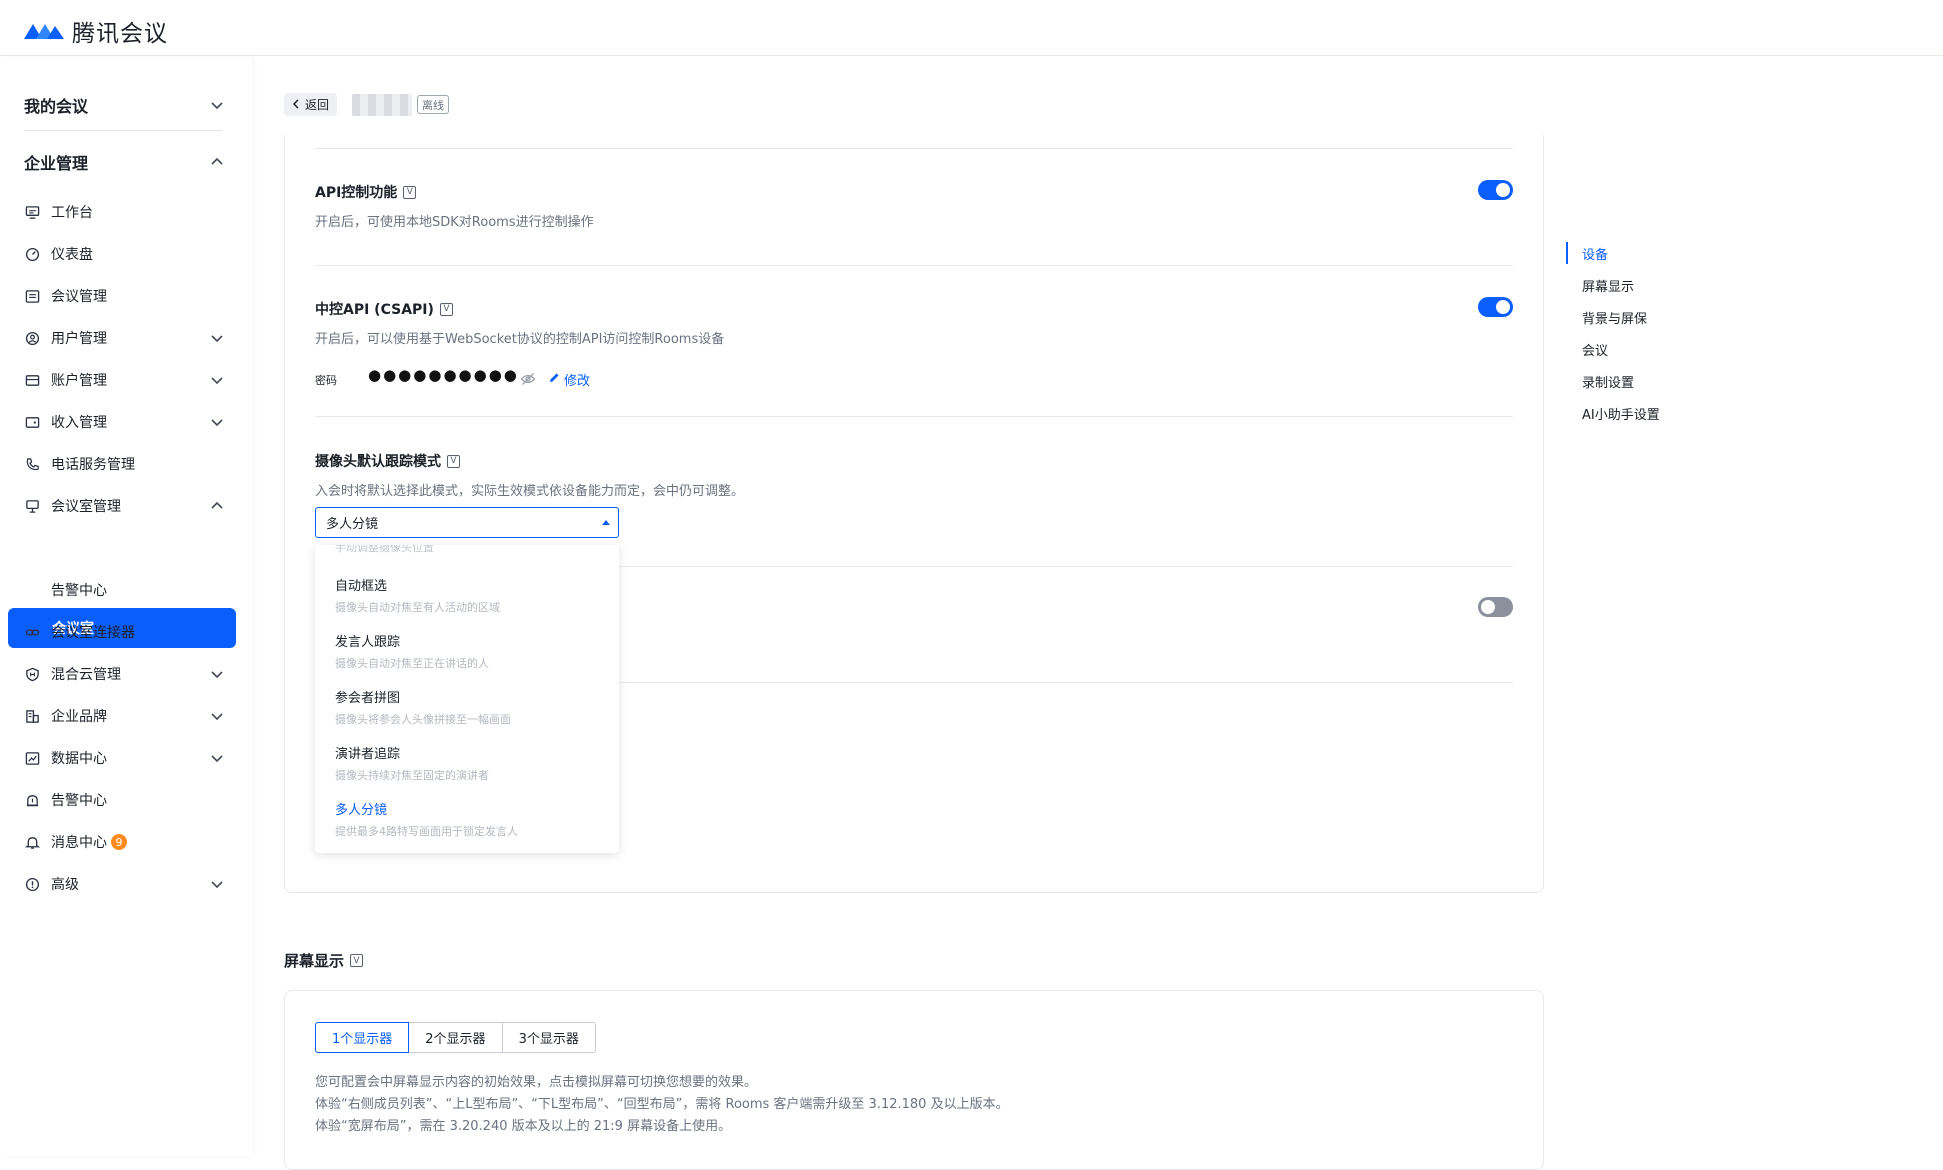  I want to click on option-title: 多人分镜, so click(361, 810).